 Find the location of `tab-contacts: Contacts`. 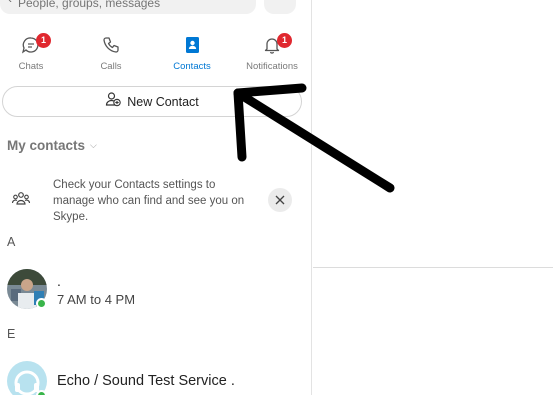

tab-contacts: Contacts is located at coordinates (192, 52).